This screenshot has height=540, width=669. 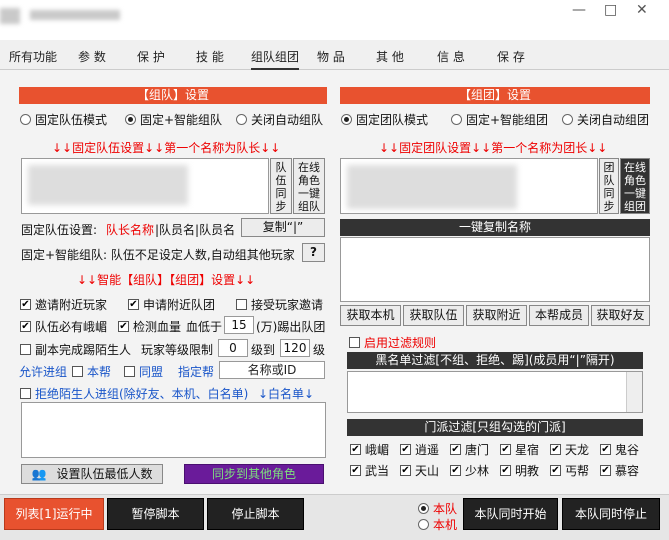 What do you see at coordinates (519, 470) in the screenshot?
I see `chk-sect-mingjiao: ✔ 明教` at bounding box center [519, 470].